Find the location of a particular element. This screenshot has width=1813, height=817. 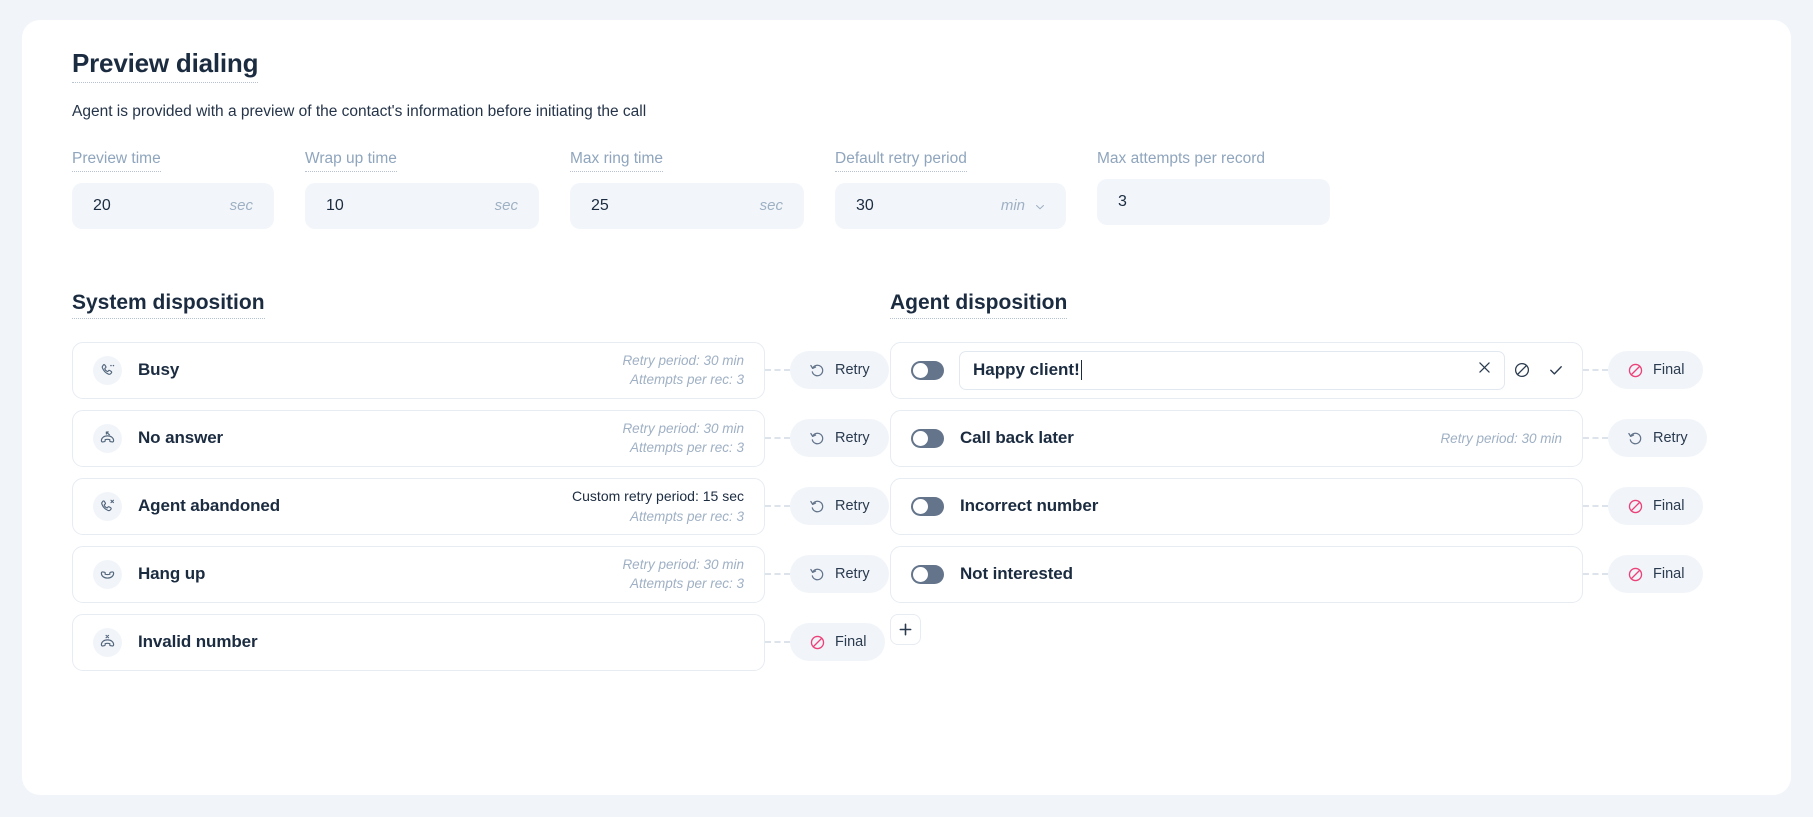

disposition-name: Agent abandoned is located at coordinates (209, 506).